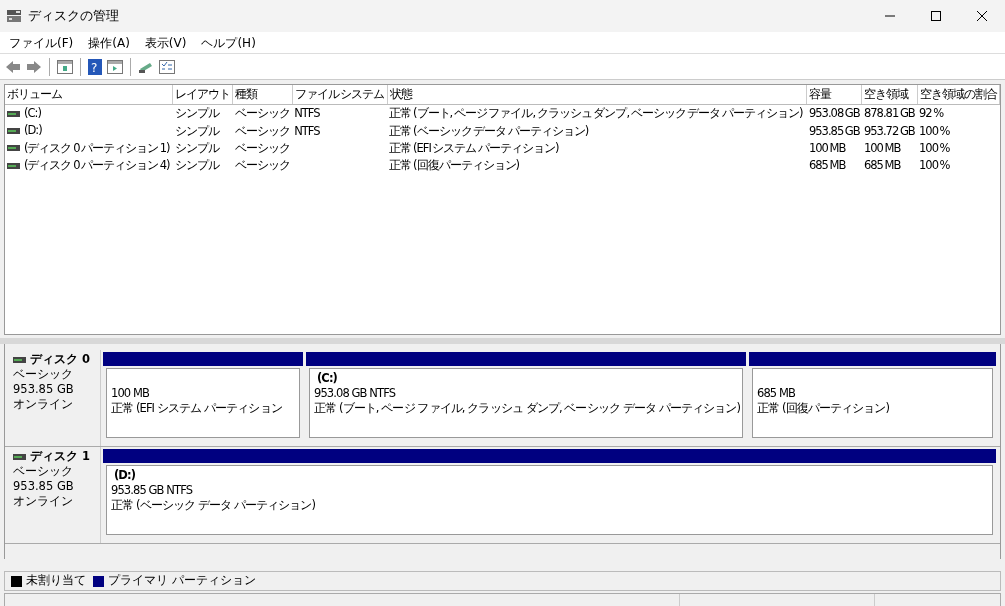  Describe the element at coordinates (33, 131) in the screenshot. I see `table-cell: (D:)` at that location.